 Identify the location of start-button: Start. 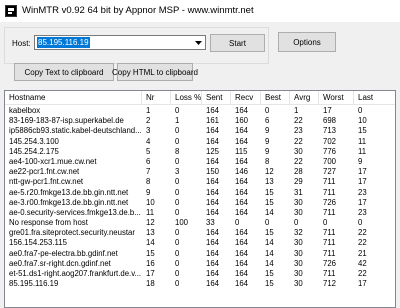
(237, 43).